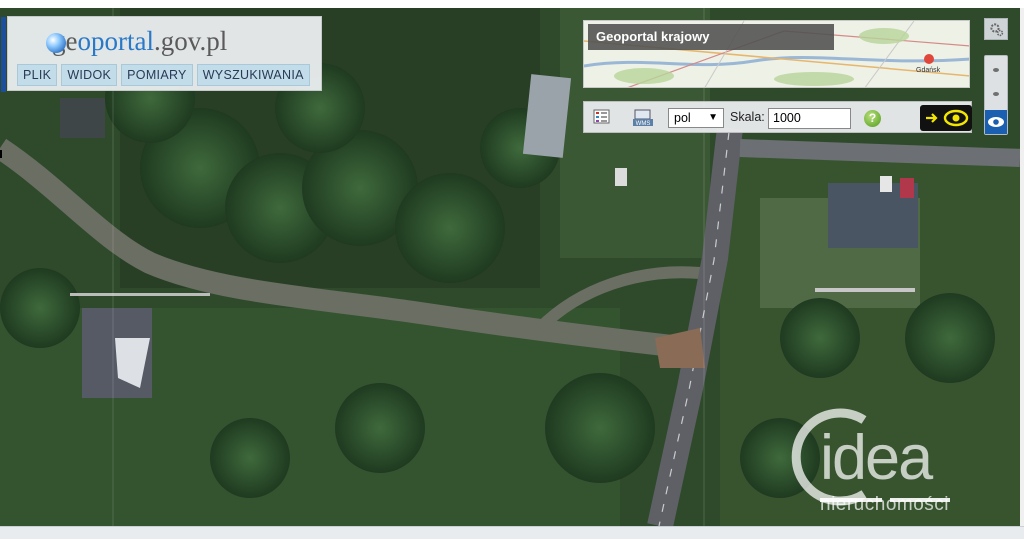 This screenshot has width=1024, height=539. Describe the element at coordinates (140, 41) in the screenshot. I see `logo-text: geoportal.gov.pl` at that location.